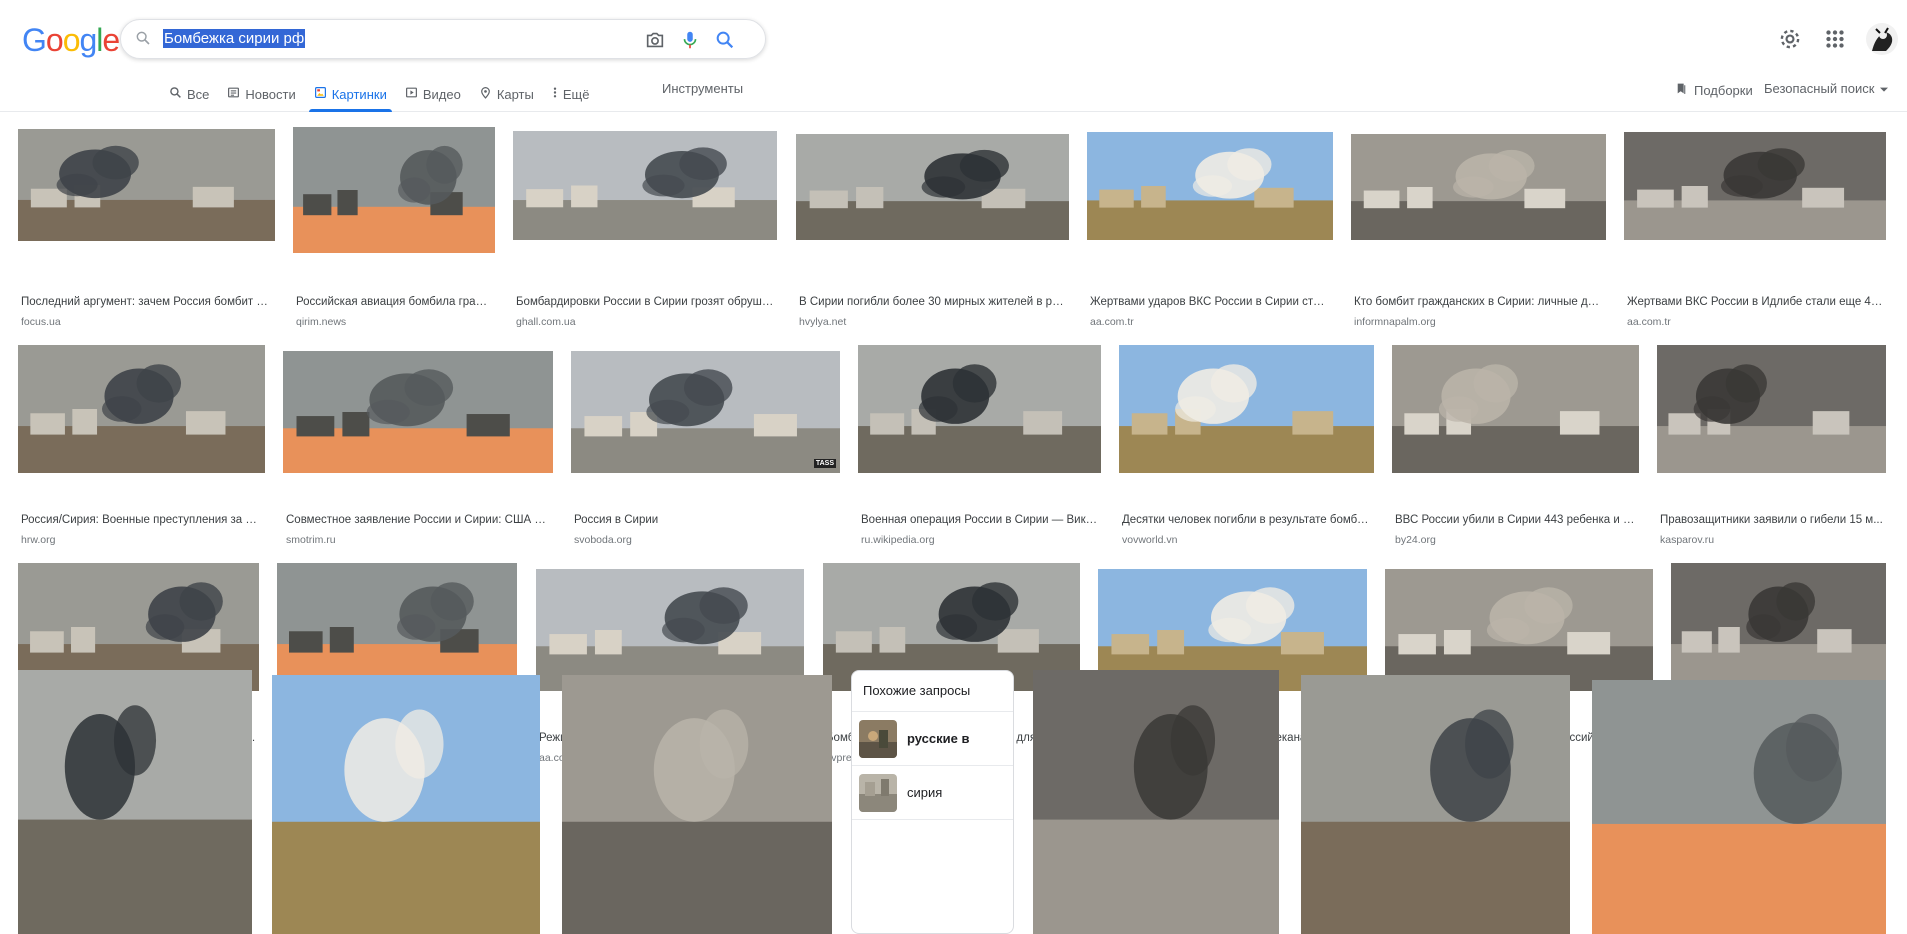  What do you see at coordinates (1681, 90) in the screenshot?
I see `bookmark-icon` at bounding box center [1681, 90].